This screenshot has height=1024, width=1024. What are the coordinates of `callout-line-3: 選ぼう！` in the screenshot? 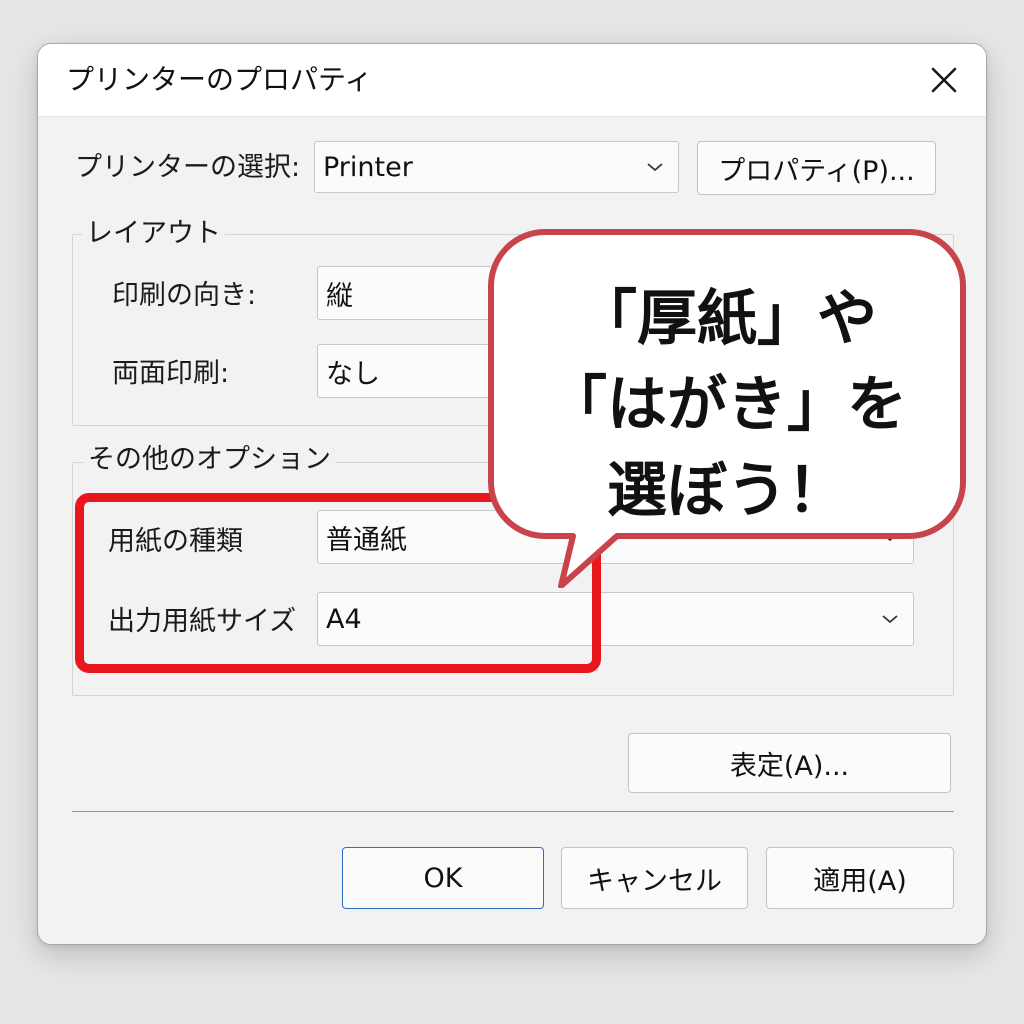 It's located at (727, 491).